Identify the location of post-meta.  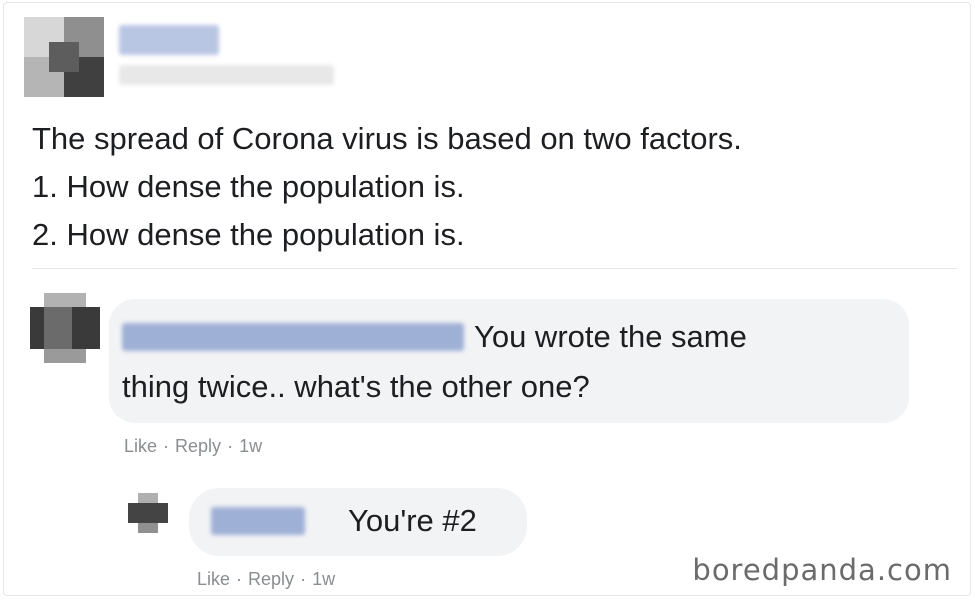
(226, 75).